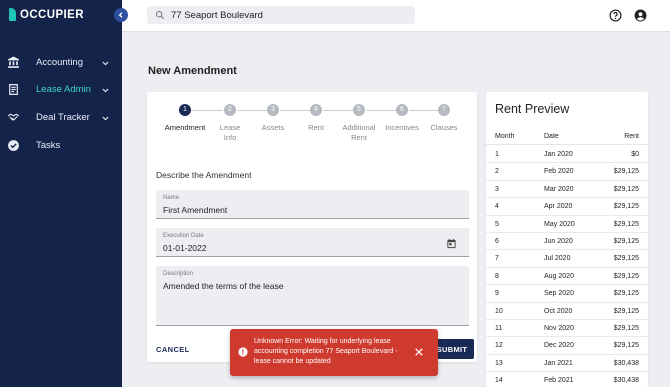 The image size is (670, 387). Describe the element at coordinates (312, 242) in the screenshot. I see `execution-date-field: Execution Date 01-01-2022` at that location.